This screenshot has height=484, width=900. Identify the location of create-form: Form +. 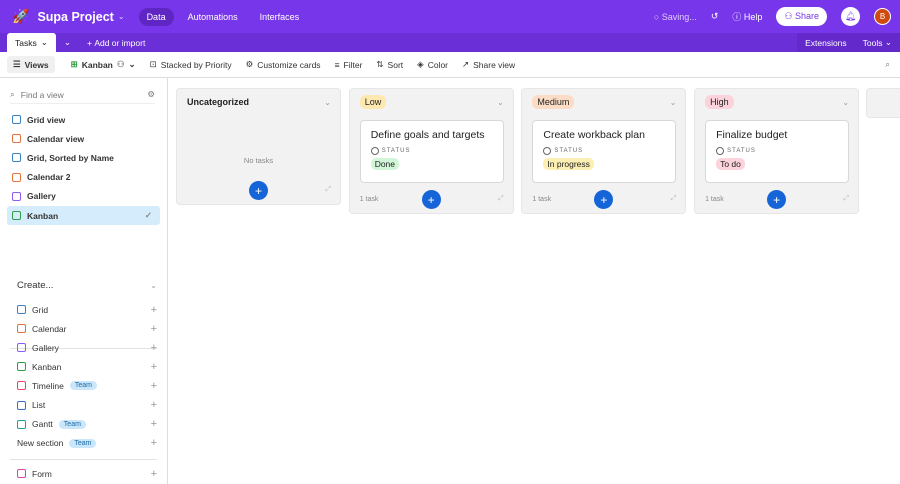
(87, 473).